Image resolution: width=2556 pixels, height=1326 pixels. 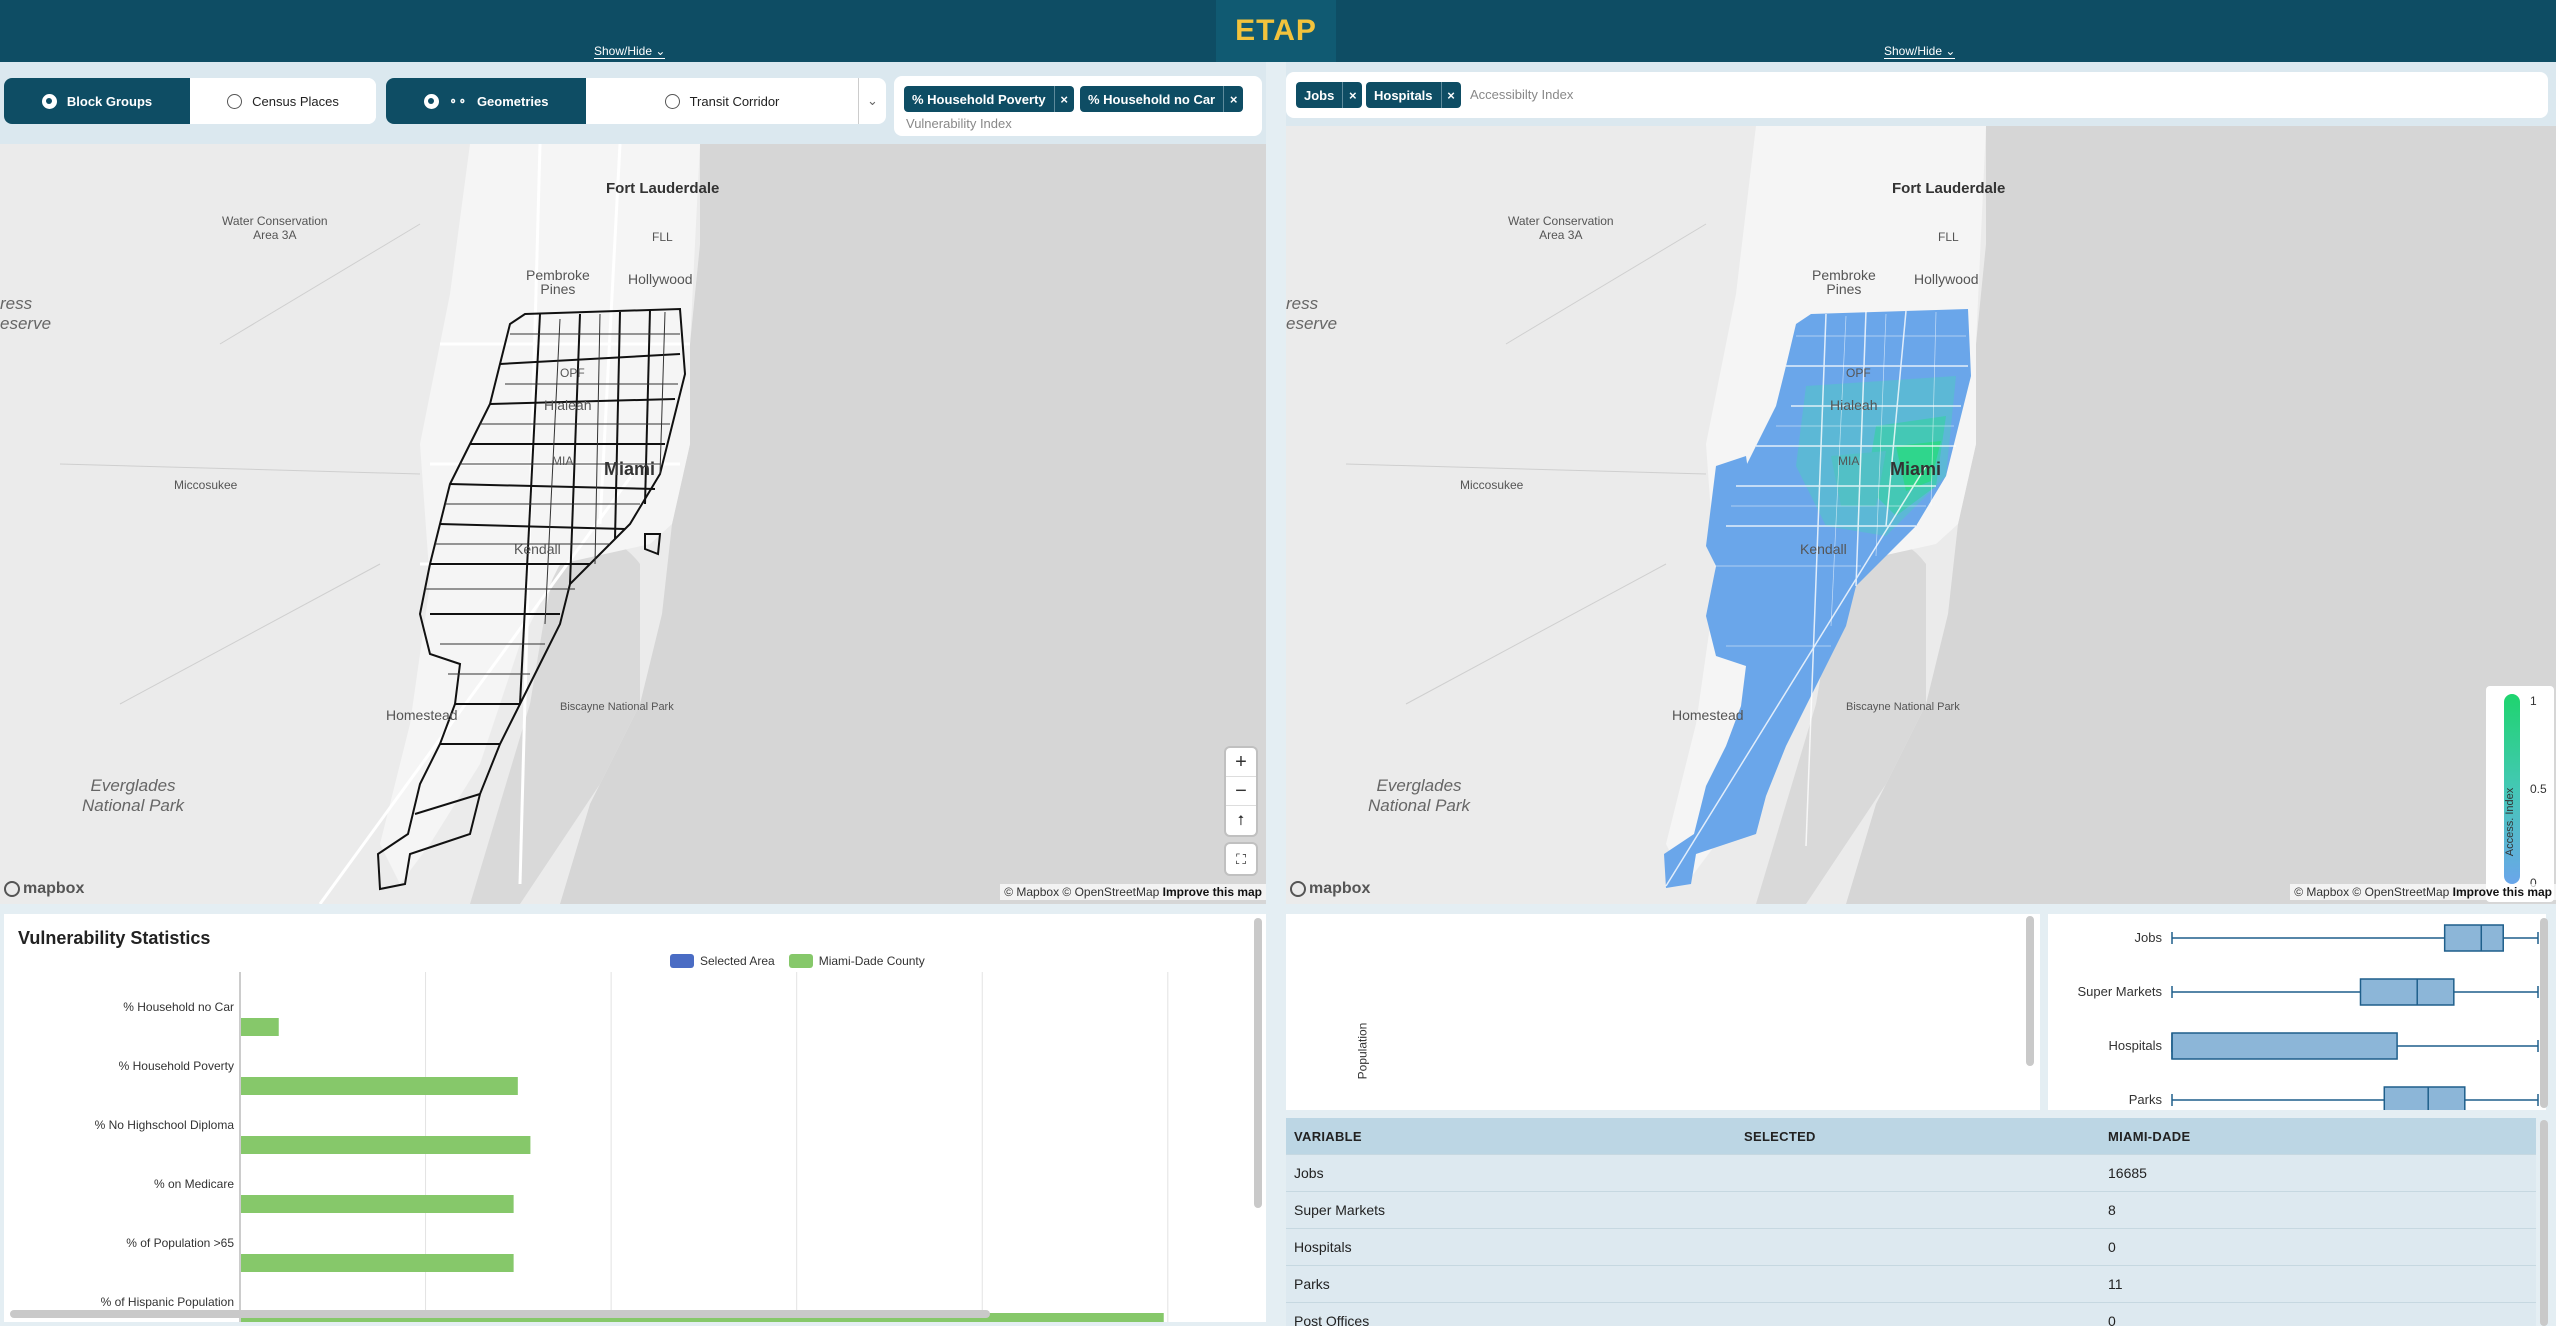 What do you see at coordinates (1911, 1173) in the screenshot?
I see `table-row: Jobs 16685` at bounding box center [1911, 1173].